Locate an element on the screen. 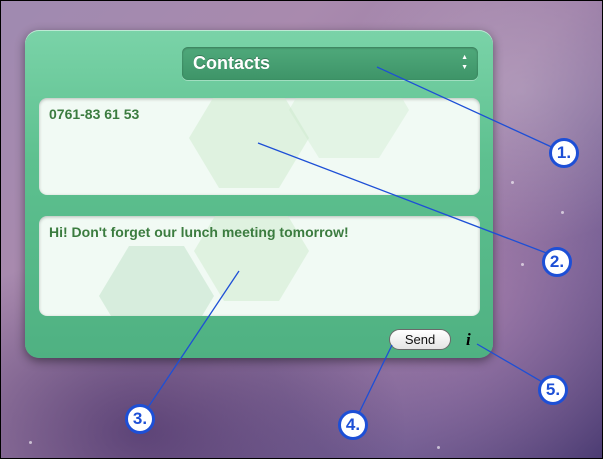 The width and height of the screenshot is (603, 459). callout-badge-2: 2. is located at coordinates (557, 262).